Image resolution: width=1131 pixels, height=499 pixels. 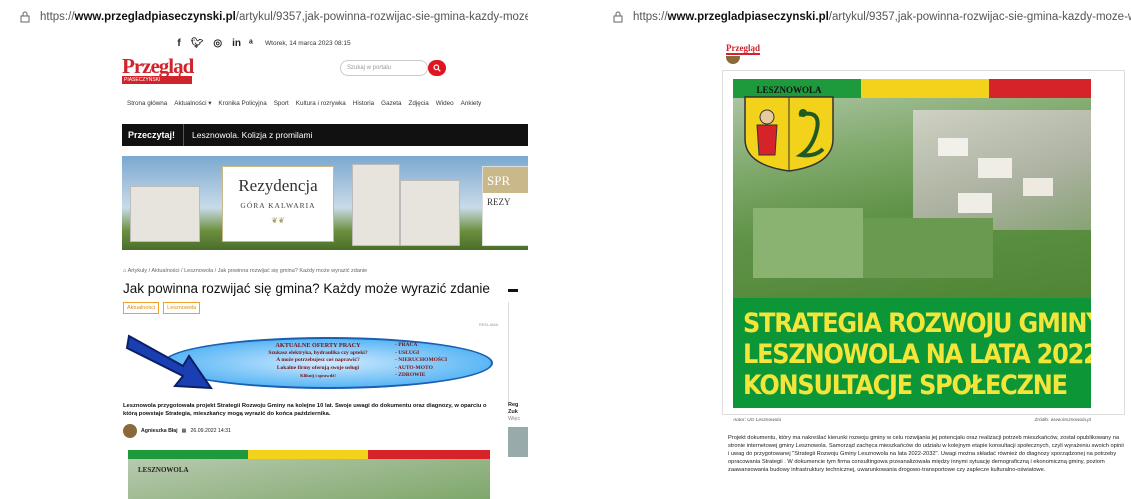 What do you see at coordinates (252, 135) in the screenshot?
I see `read-also-link: Lesznowola. Kolizja z promilami` at bounding box center [252, 135].